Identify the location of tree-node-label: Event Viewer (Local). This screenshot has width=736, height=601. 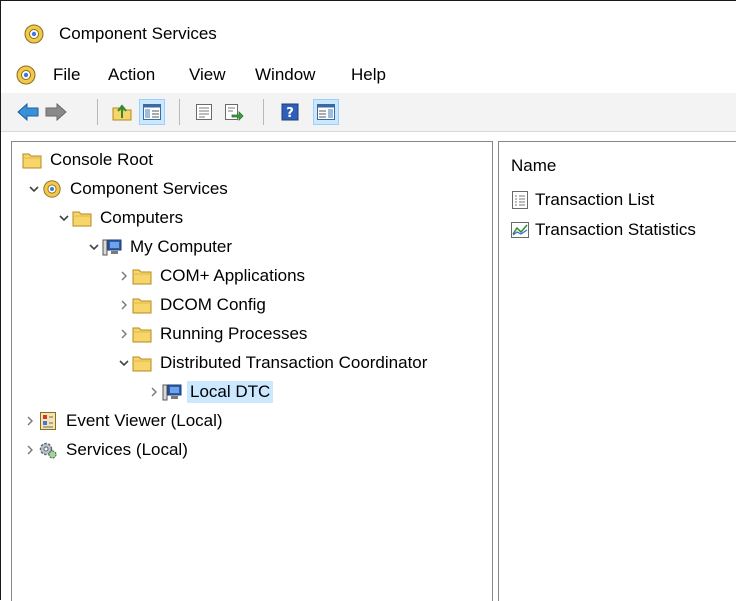
(144, 420).